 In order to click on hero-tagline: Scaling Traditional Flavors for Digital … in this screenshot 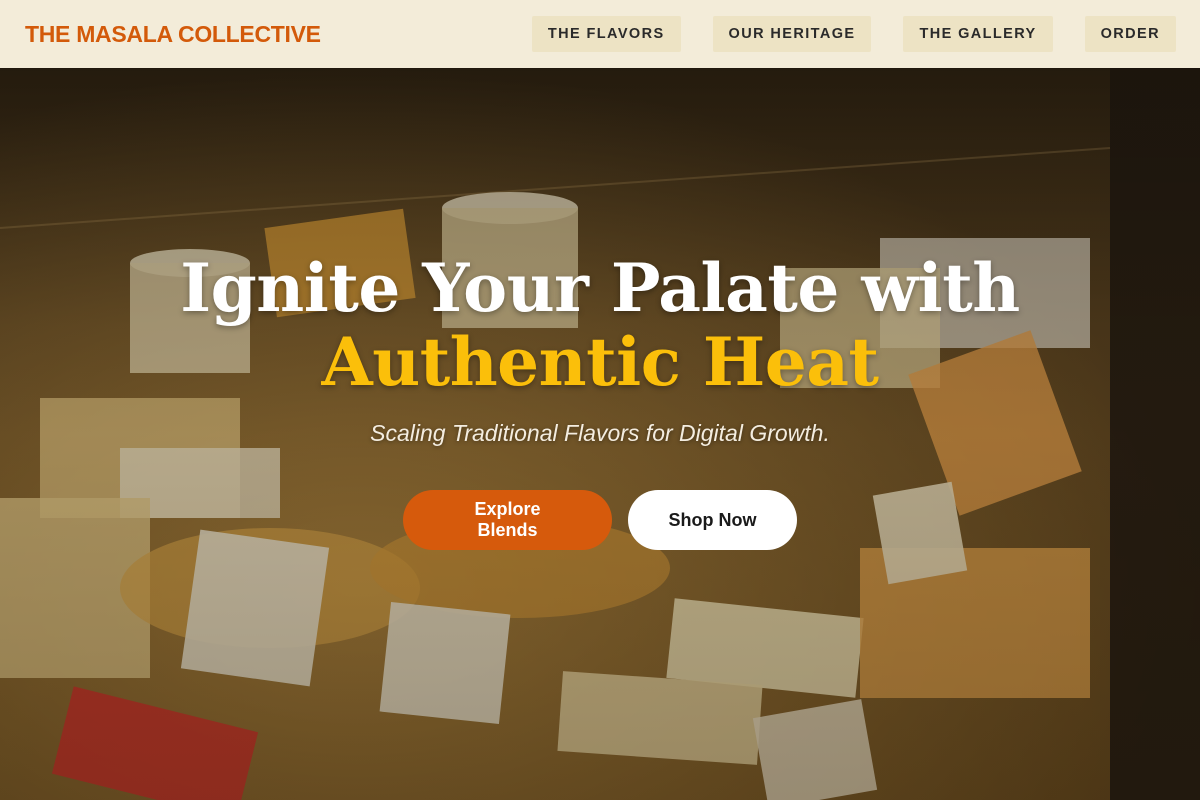, I will do `click(600, 433)`.